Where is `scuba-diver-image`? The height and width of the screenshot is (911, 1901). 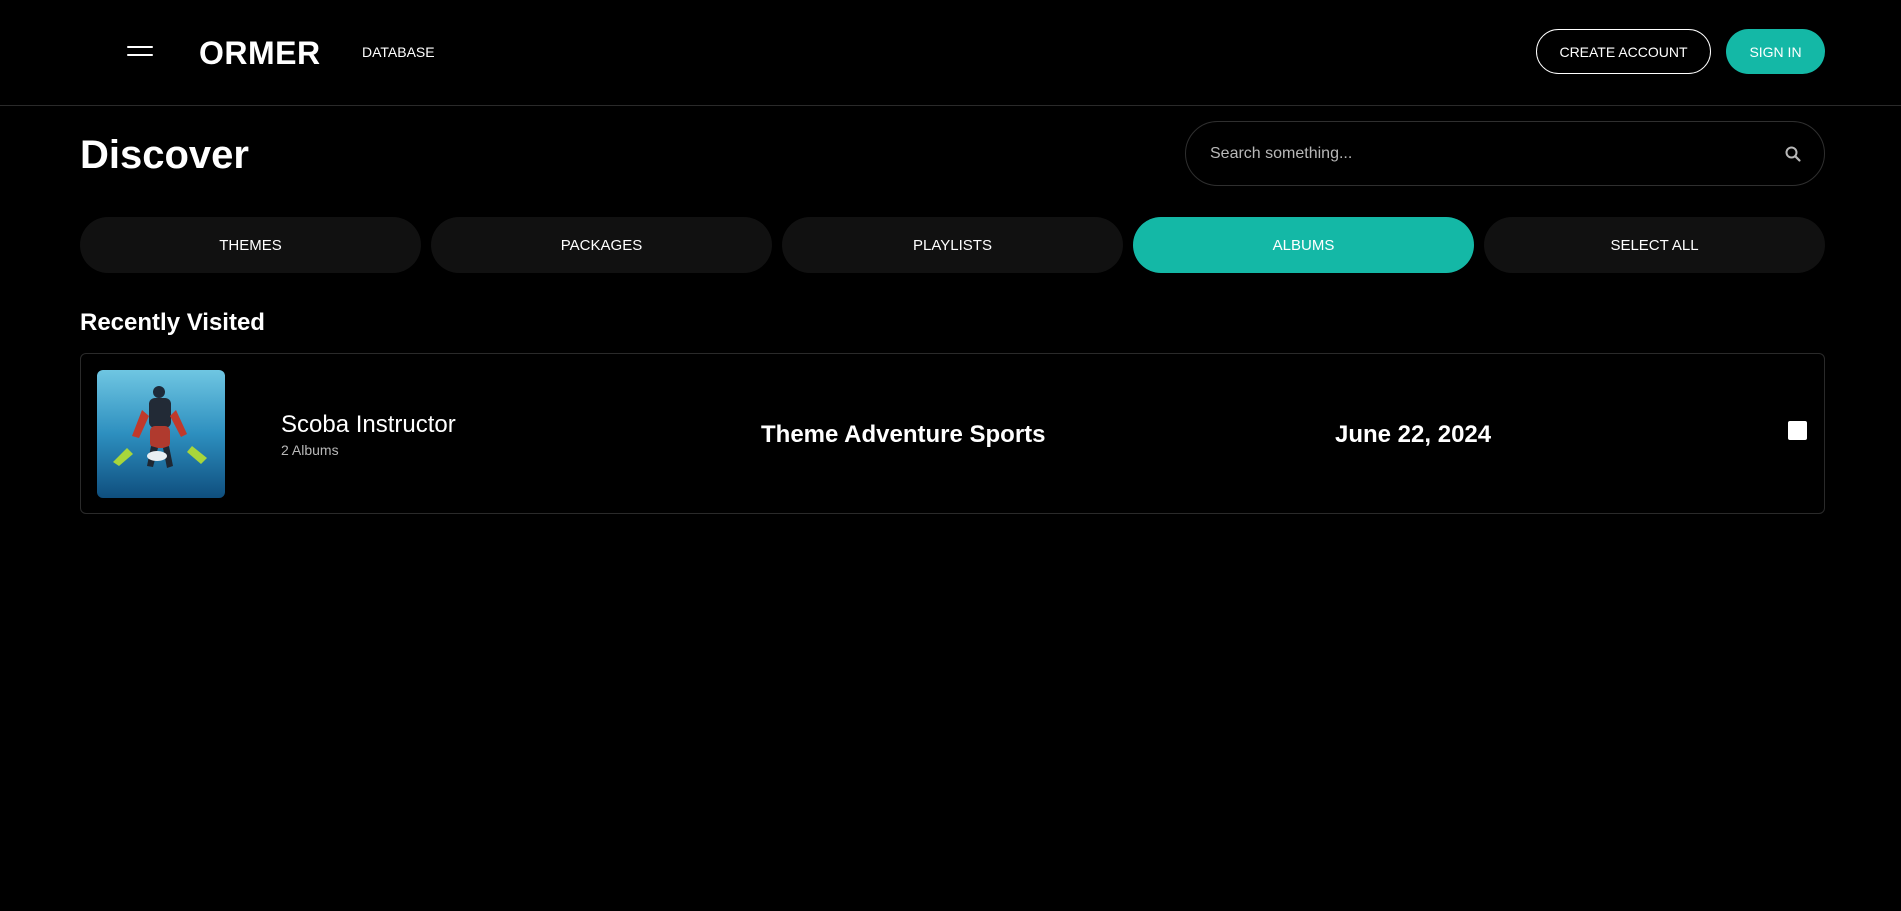
scuba-diver-image is located at coordinates (161, 434).